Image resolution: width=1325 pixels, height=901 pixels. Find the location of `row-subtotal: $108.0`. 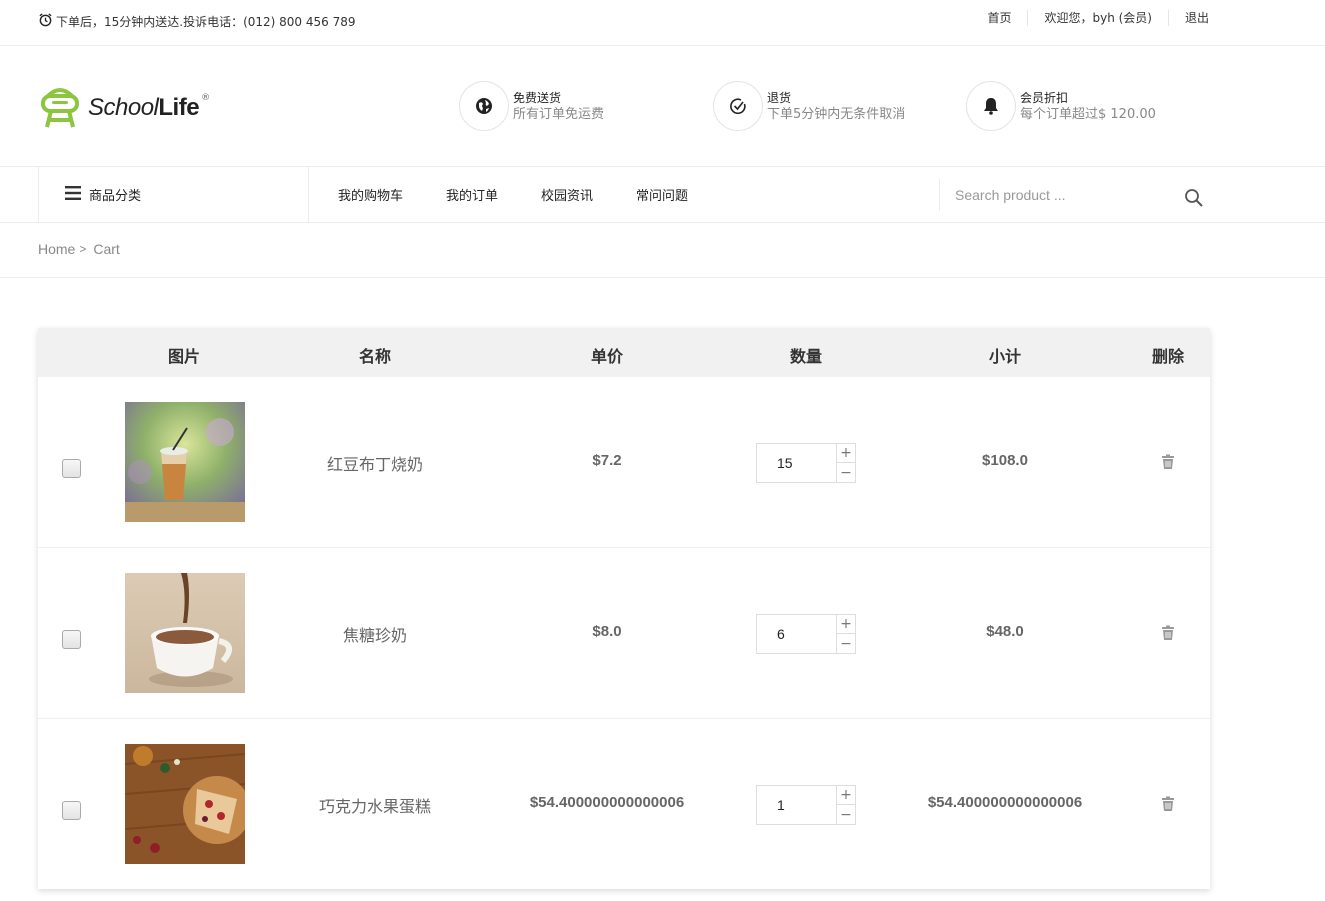

row-subtotal: $108.0 is located at coordinates (1005, 460).